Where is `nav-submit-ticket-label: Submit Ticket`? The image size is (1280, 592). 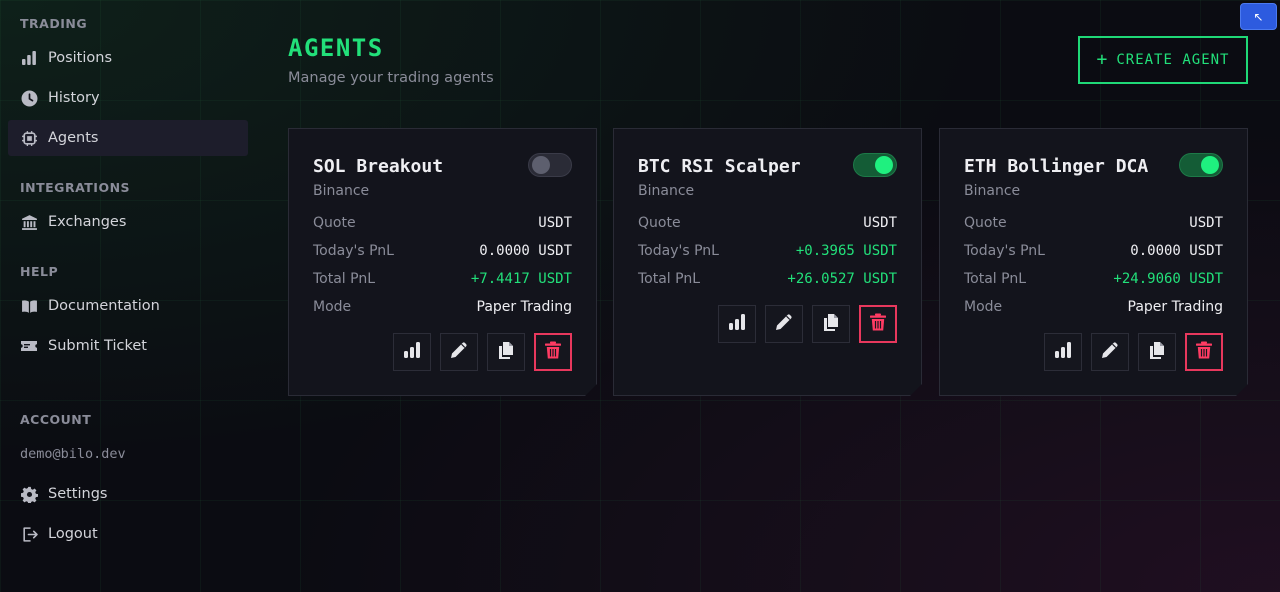 nav-submit-ticket-label: Submit Ticket is located at coordinates (97, 346).